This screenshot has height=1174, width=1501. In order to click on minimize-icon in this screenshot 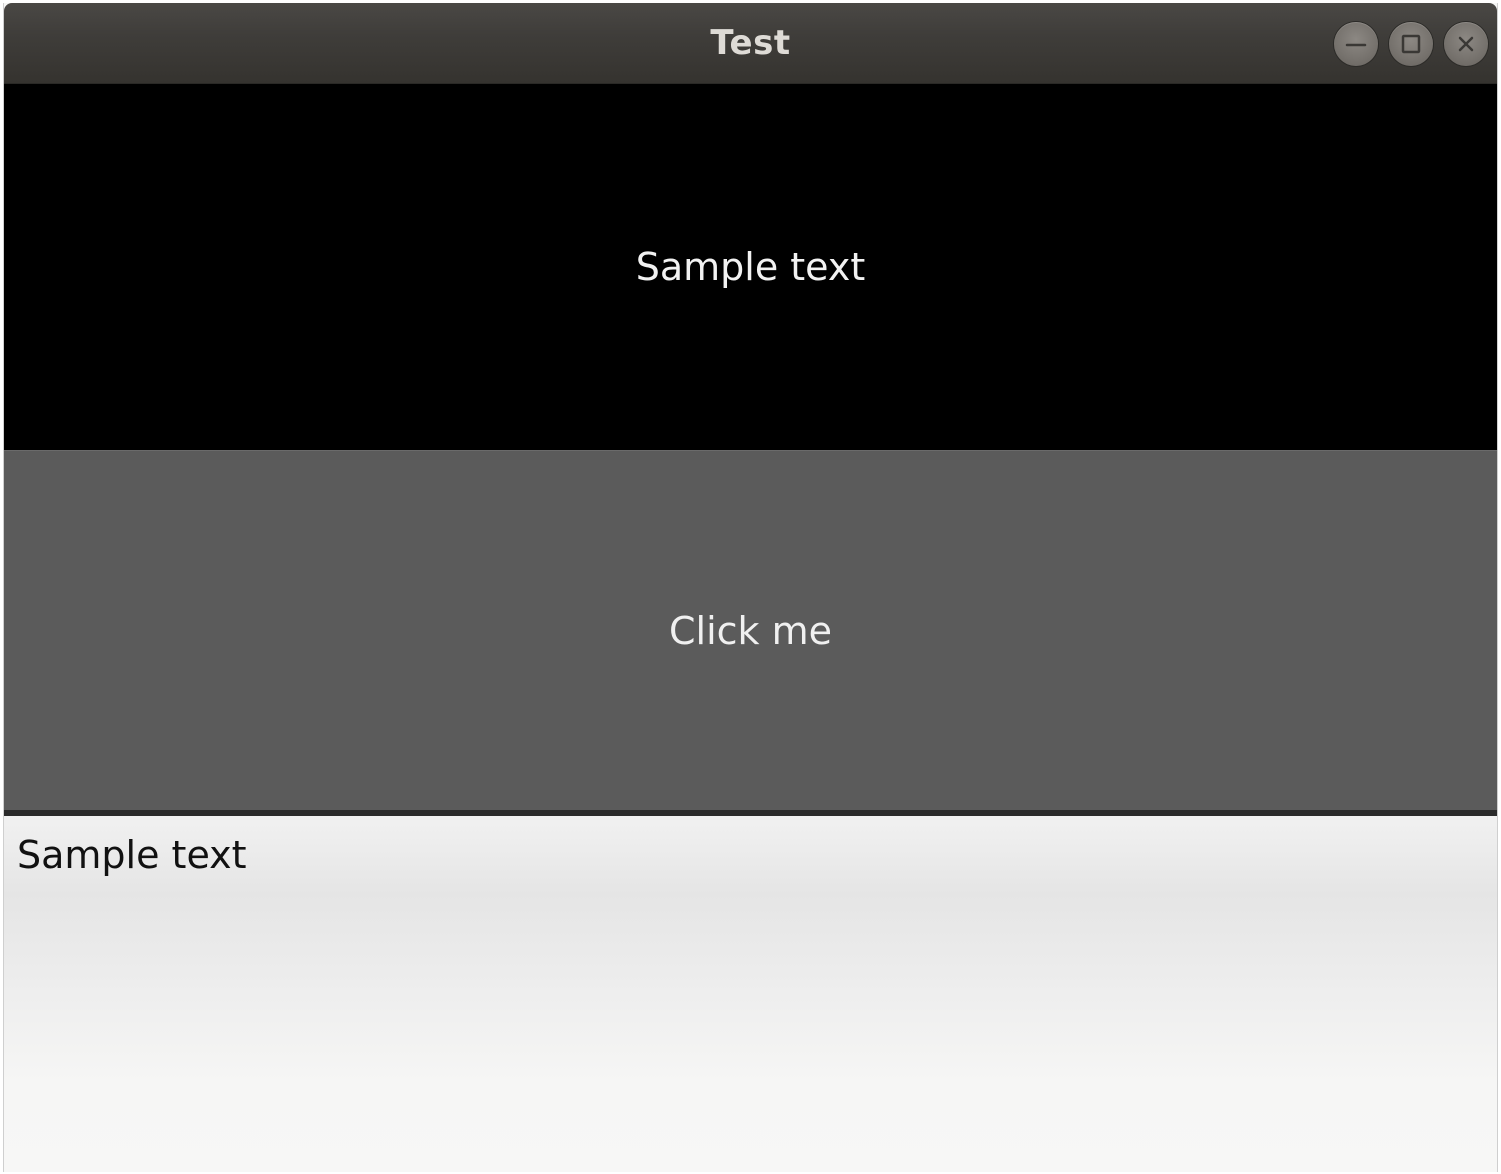, I will do `click(1356, 45)`.